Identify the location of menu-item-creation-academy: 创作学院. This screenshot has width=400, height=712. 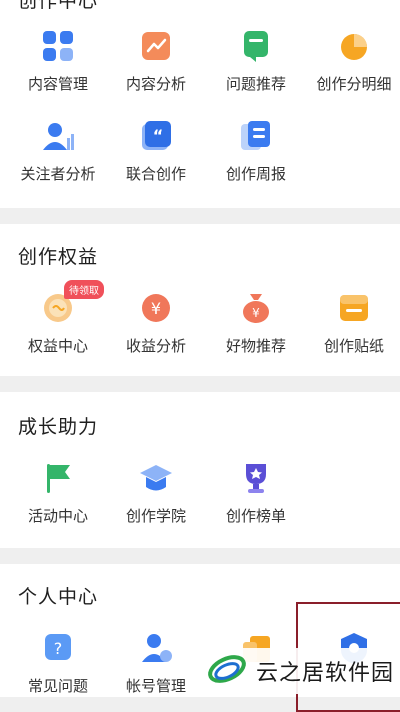
(156, 493).